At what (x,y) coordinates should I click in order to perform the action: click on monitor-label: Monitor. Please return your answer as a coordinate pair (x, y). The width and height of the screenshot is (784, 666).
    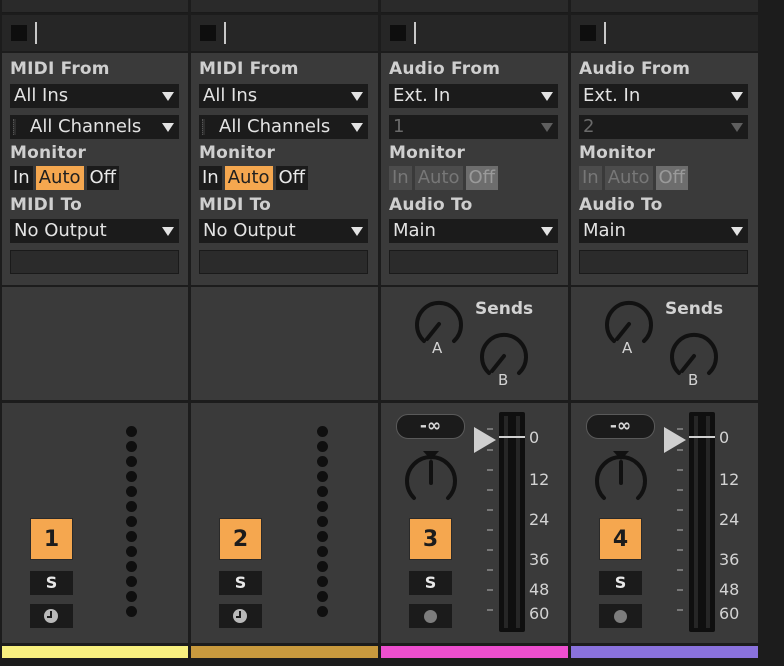
    Looking at the image, I should click on (427, 153).